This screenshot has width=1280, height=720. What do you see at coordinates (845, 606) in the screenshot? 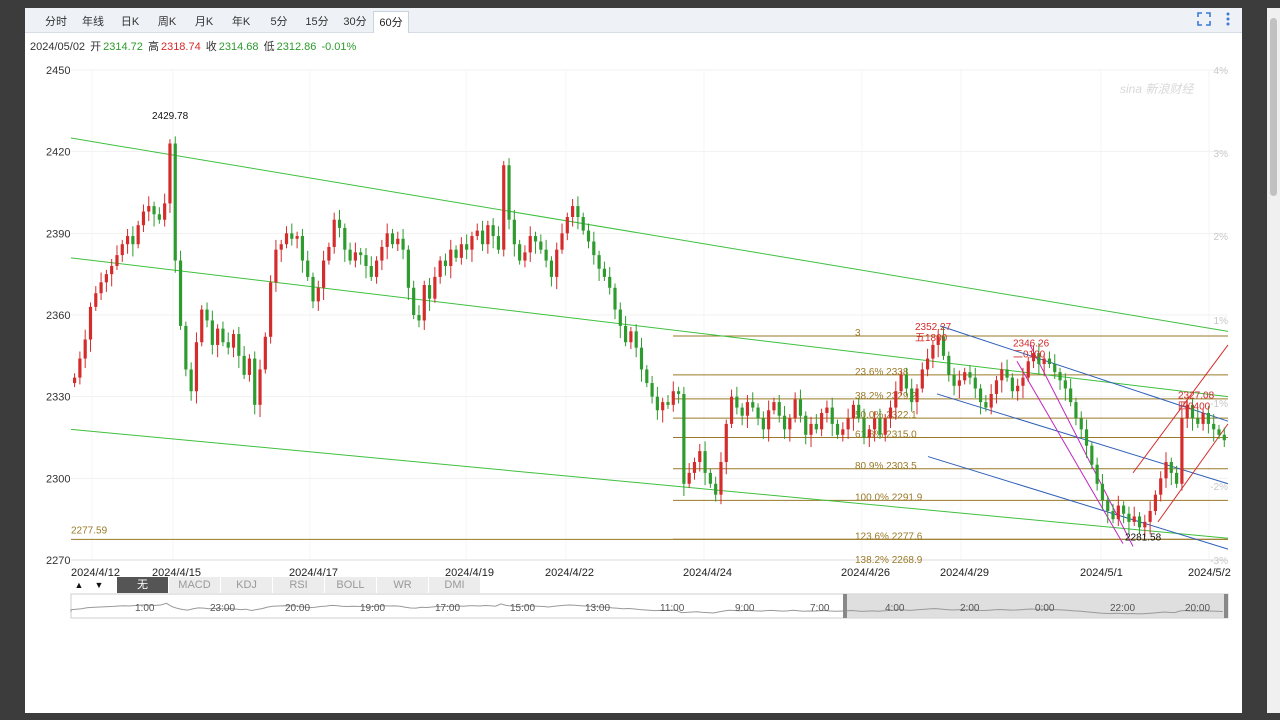
I see `navigator-left-handle` at bounding box center [845, 606].